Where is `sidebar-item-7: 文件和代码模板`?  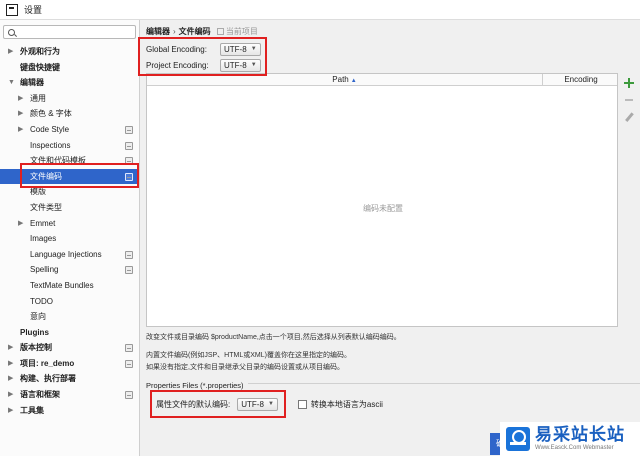
sidebar-item-7: 文件和代码模板 is located at coordinates (69, 161).